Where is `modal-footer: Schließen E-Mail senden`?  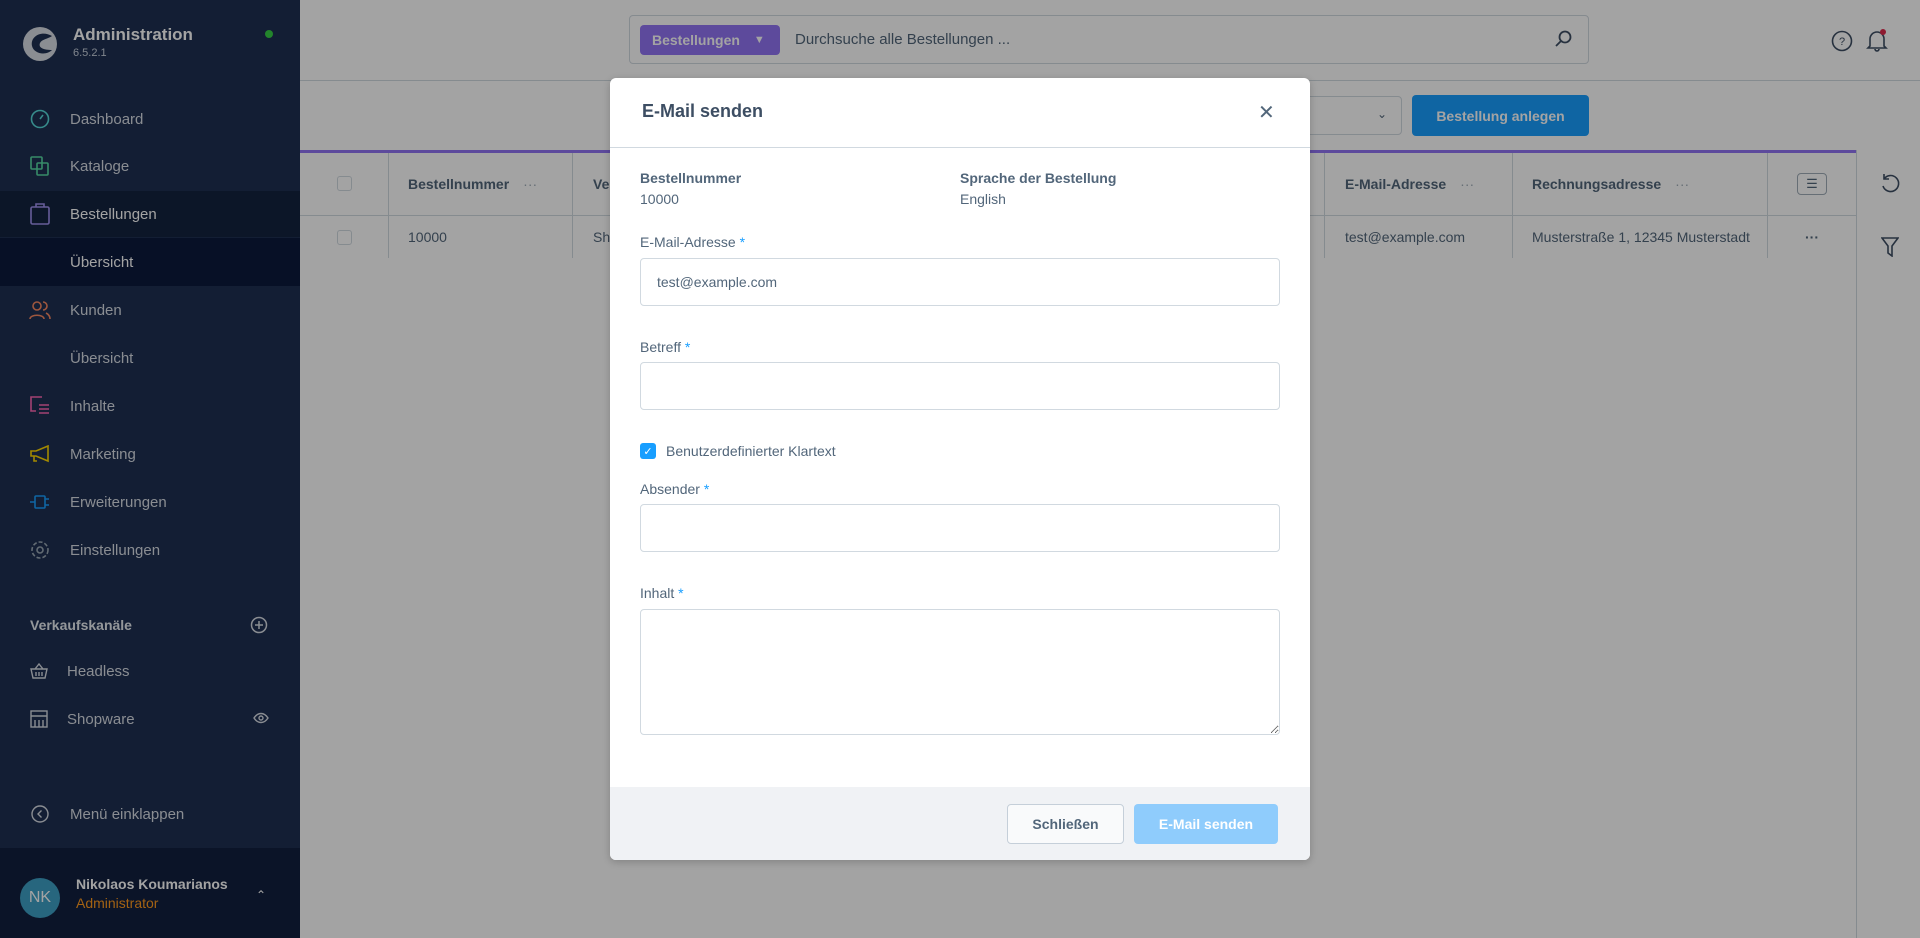 modal-footer: Schließen E-Mail senden is located at coordinates (960, 823).